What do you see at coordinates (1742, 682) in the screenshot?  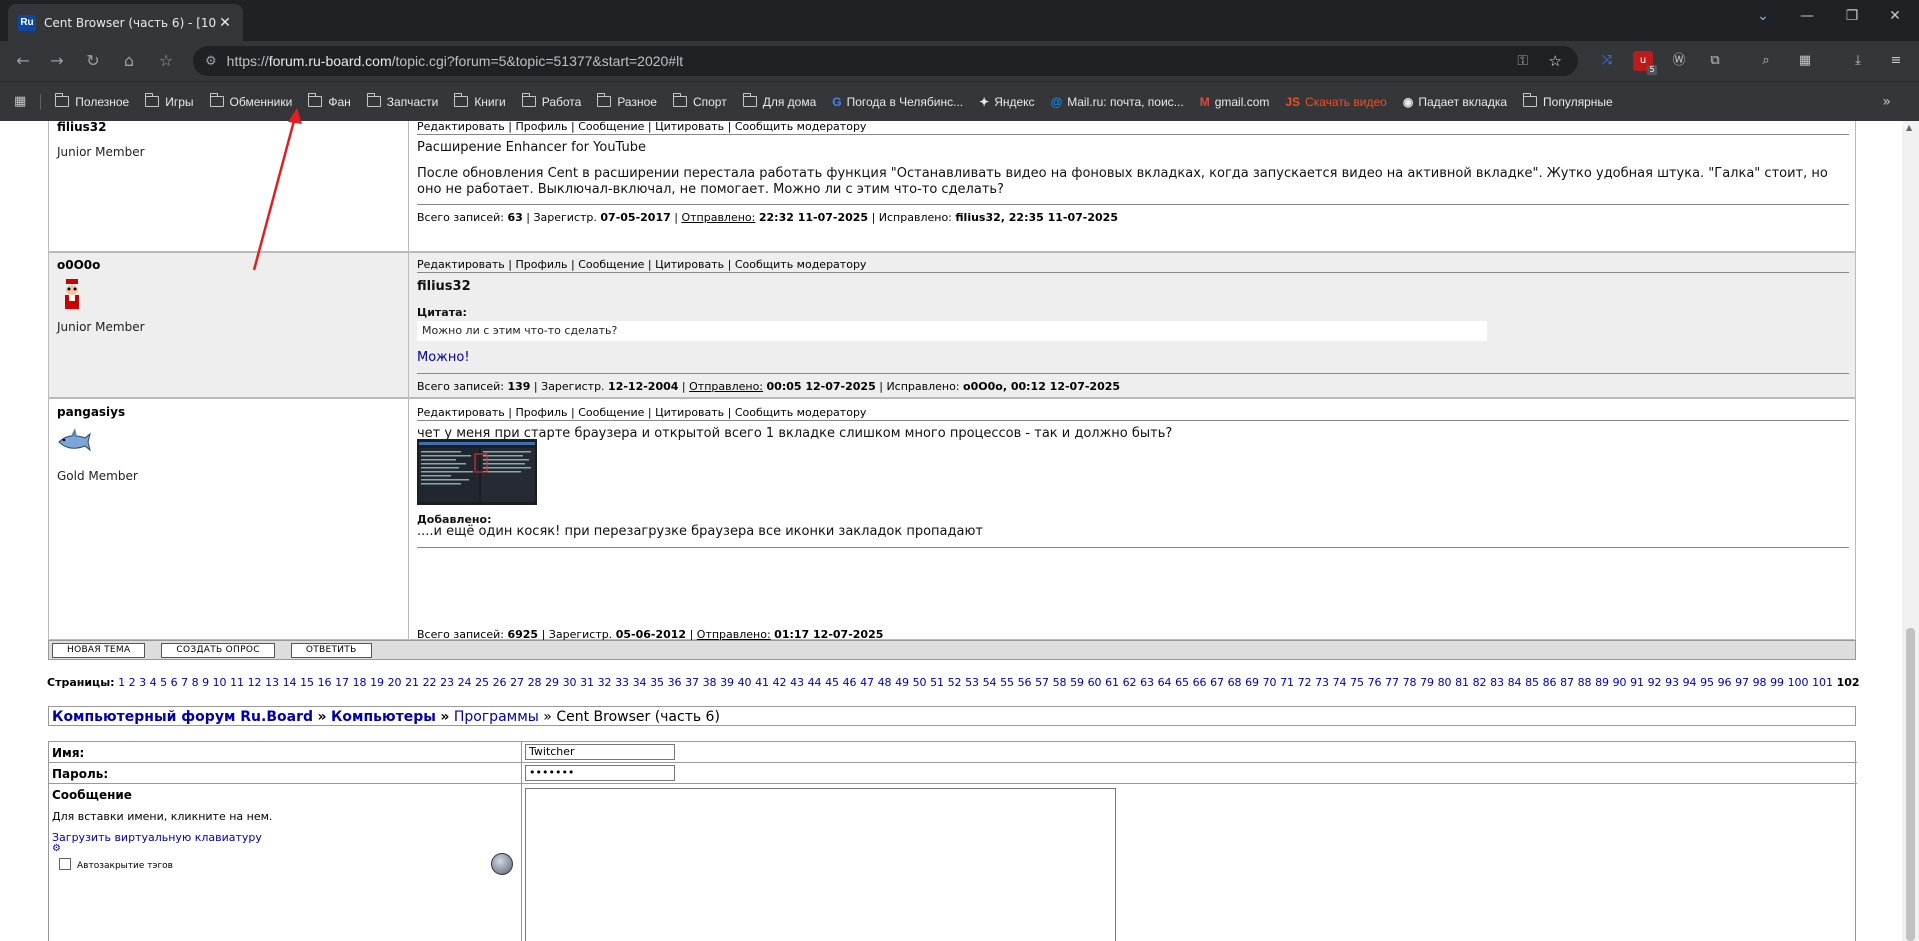 I see `page-link: 97` at bounding box center [1742, 682].